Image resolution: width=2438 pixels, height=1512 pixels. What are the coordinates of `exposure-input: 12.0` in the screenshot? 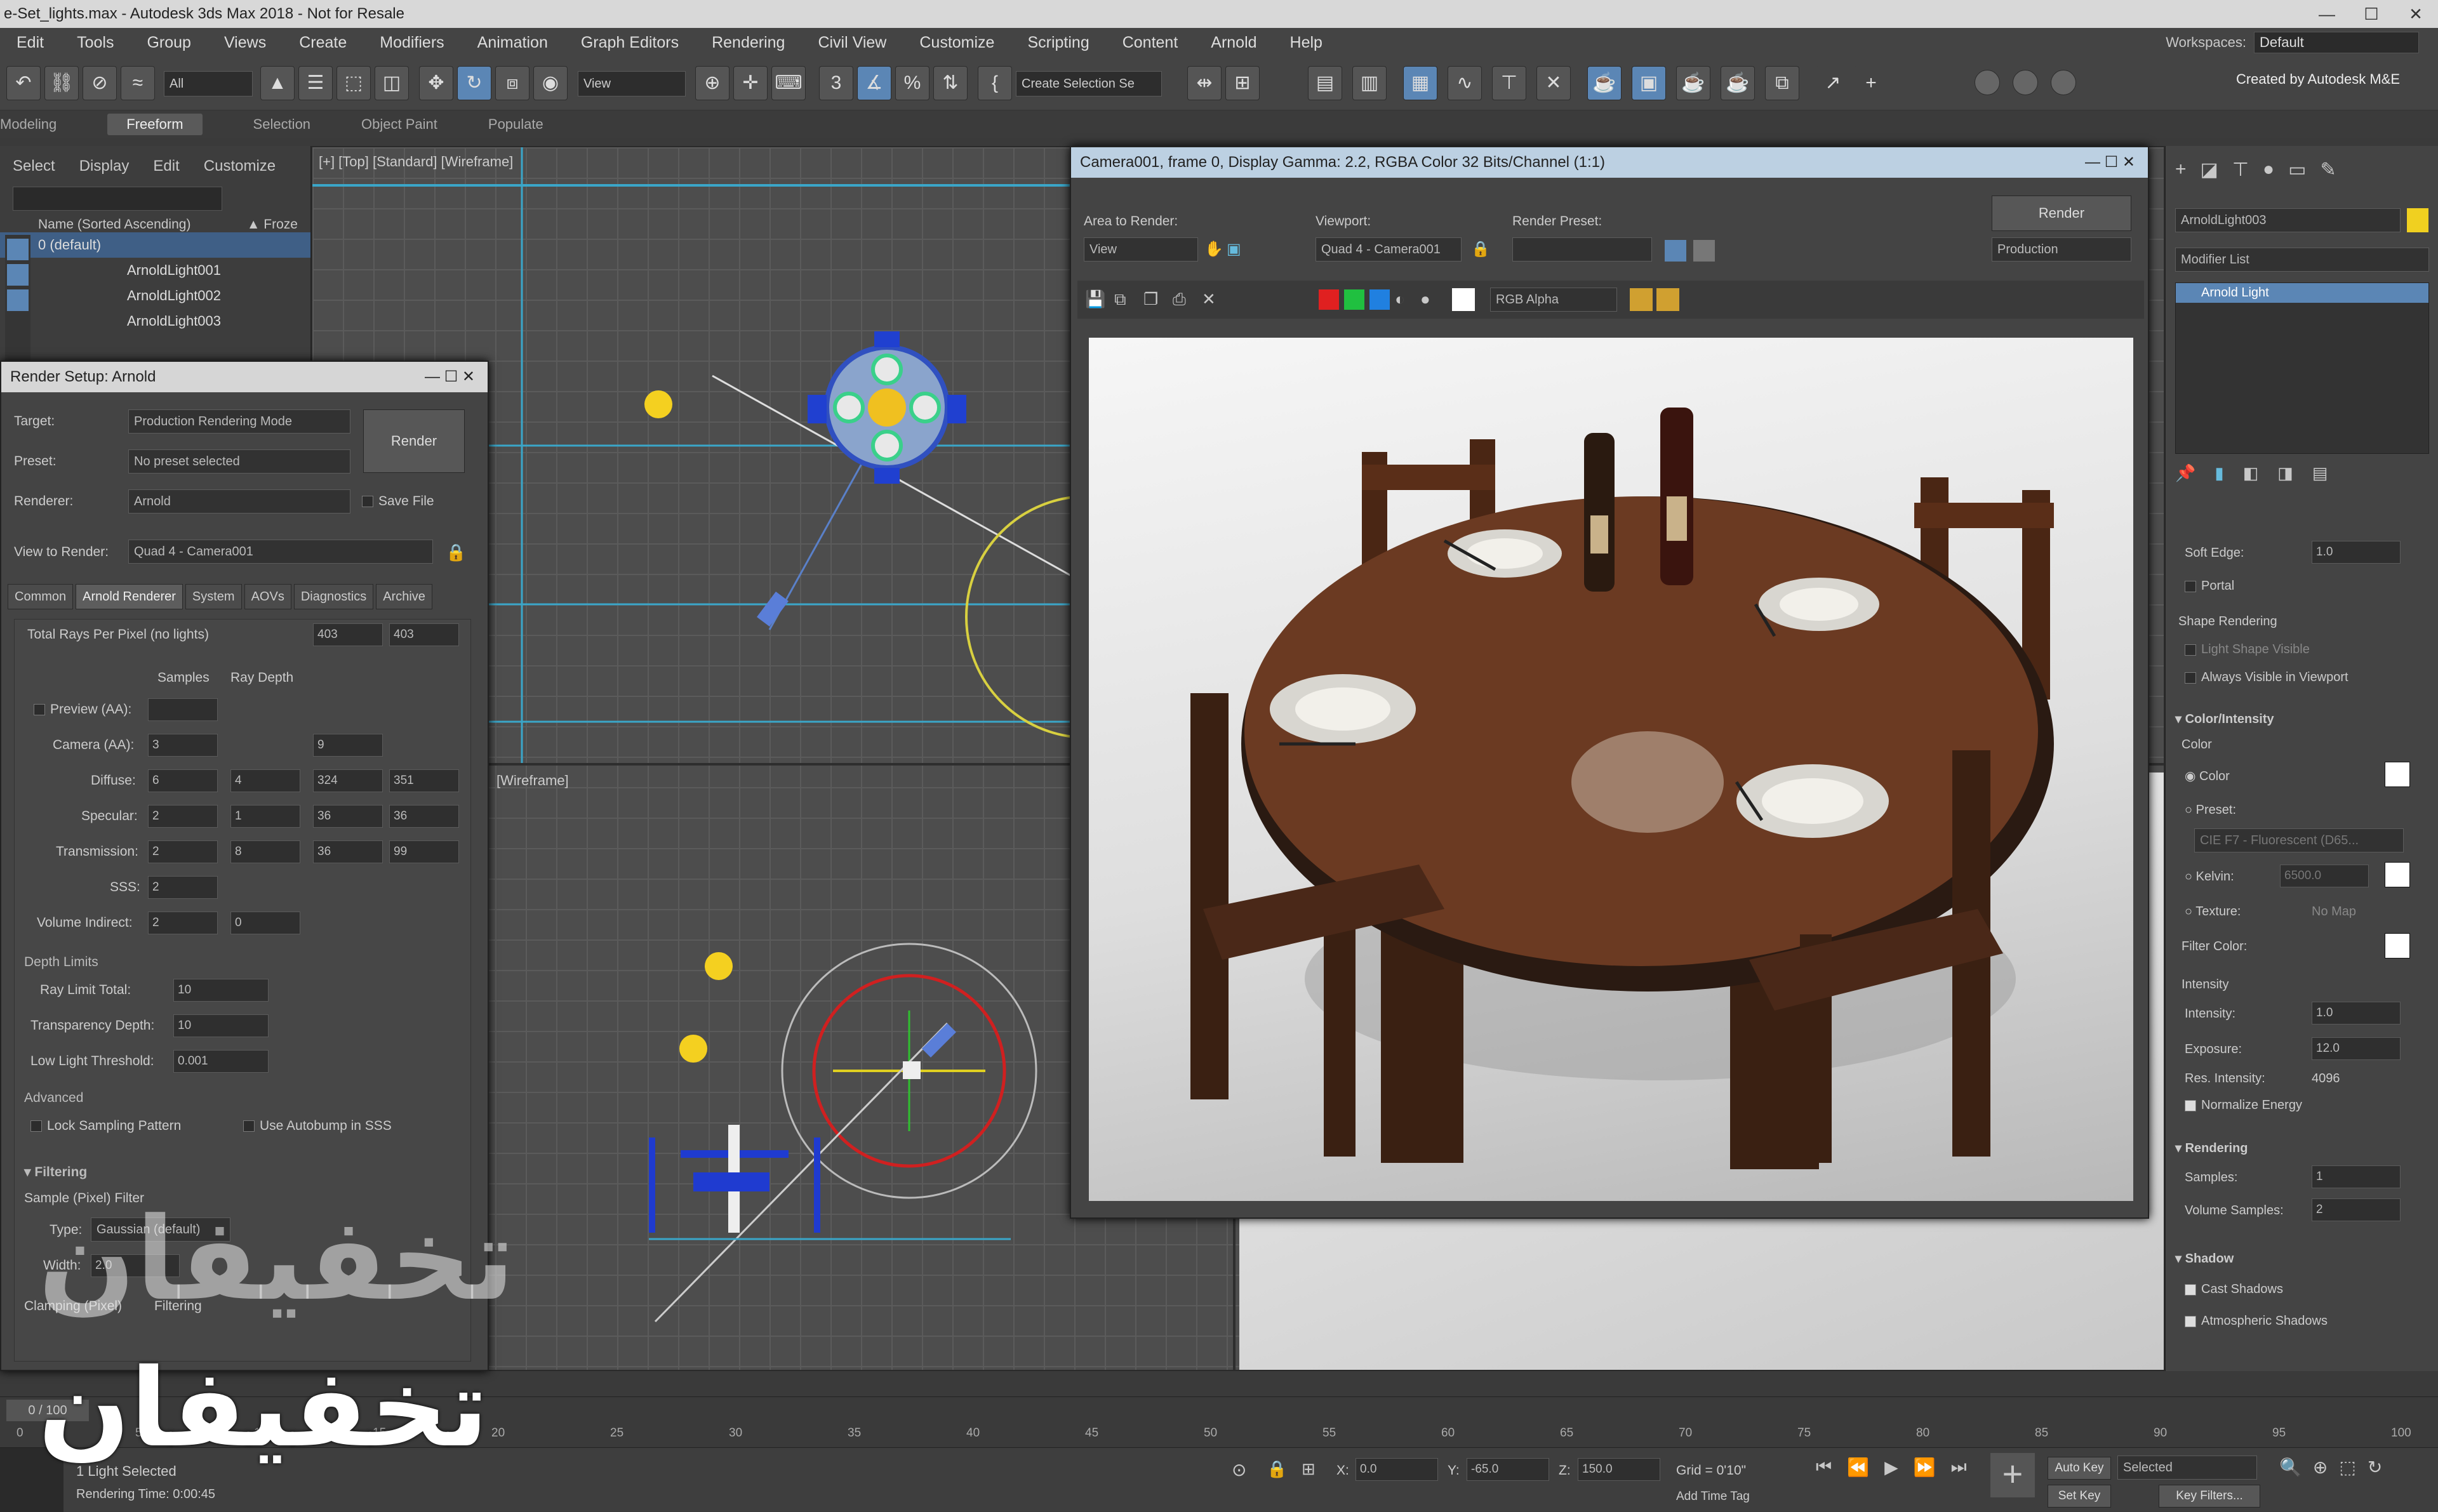 It's located at (2356, 1048).